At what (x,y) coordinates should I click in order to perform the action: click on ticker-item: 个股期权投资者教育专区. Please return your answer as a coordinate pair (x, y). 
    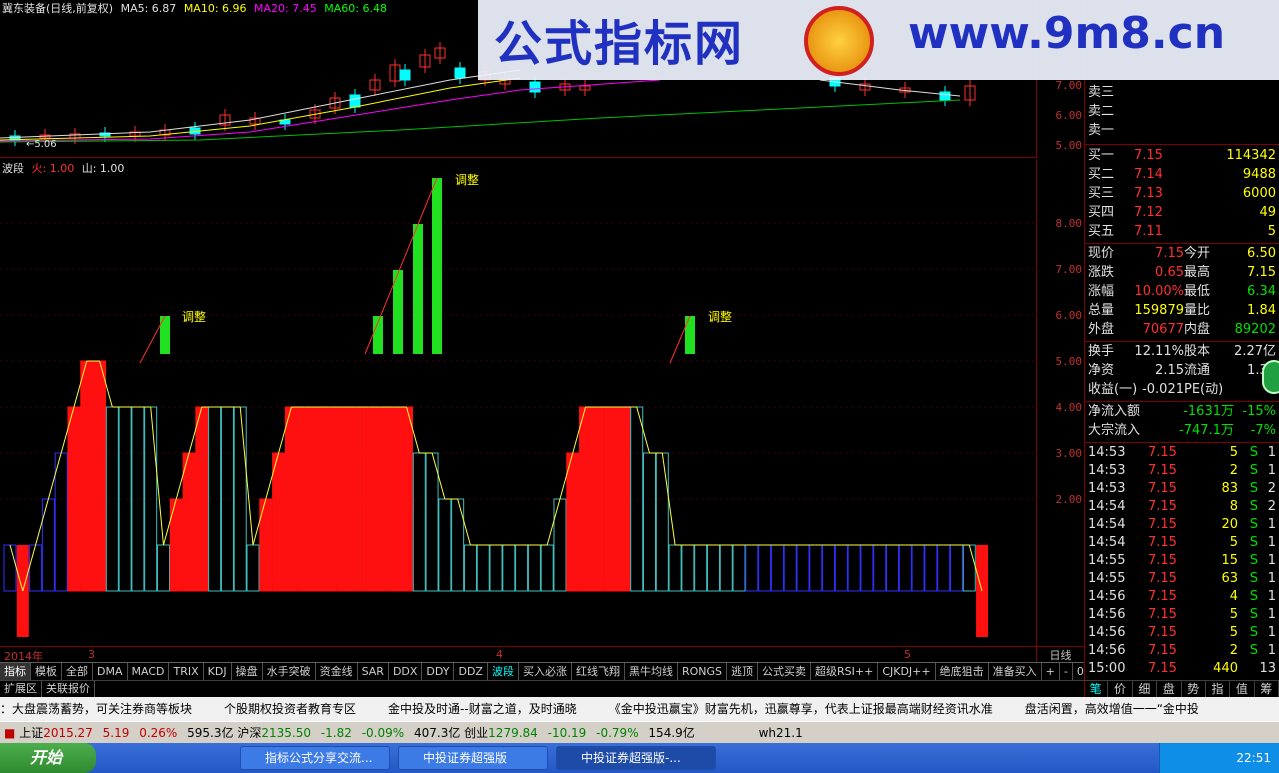
    Looking at the image, I should click on (290, 709).